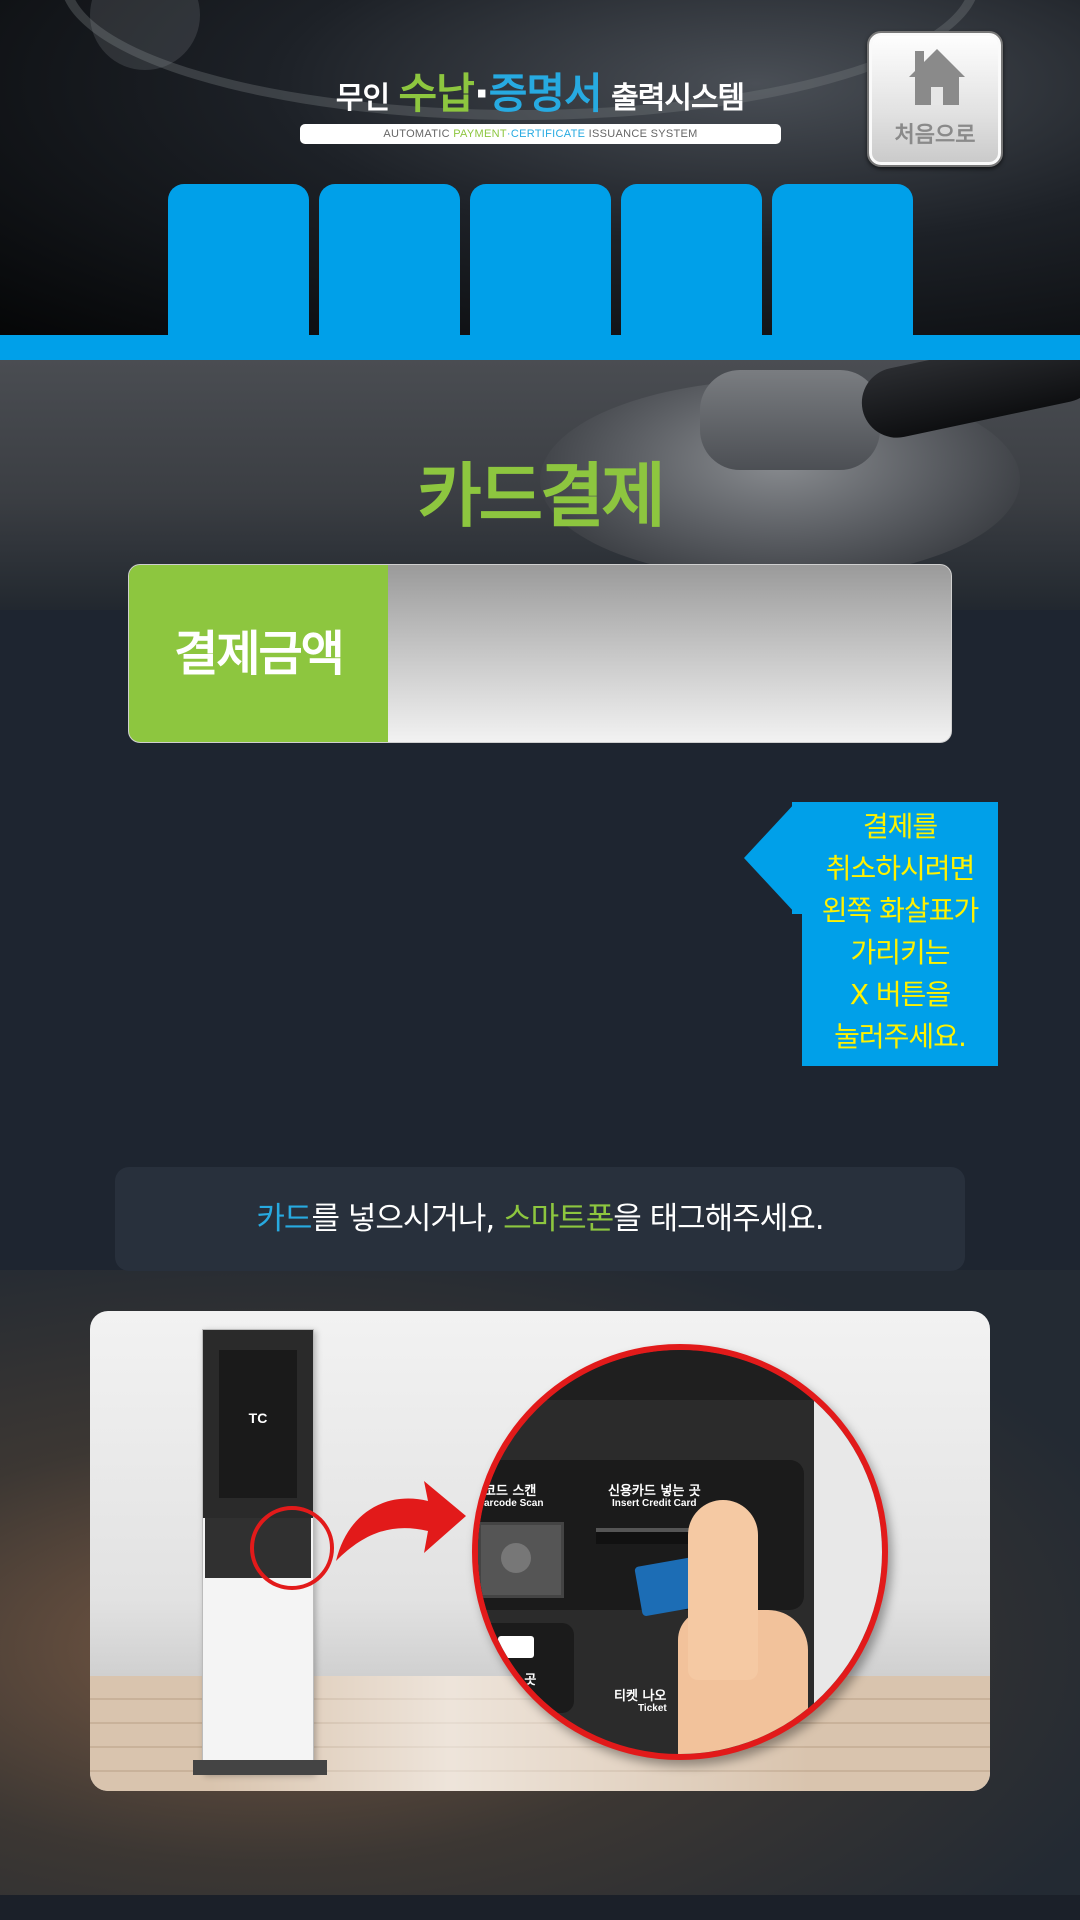 The image size is (1080, 1920). I want to click on title-payment-word: 수납, so click(436, 93).